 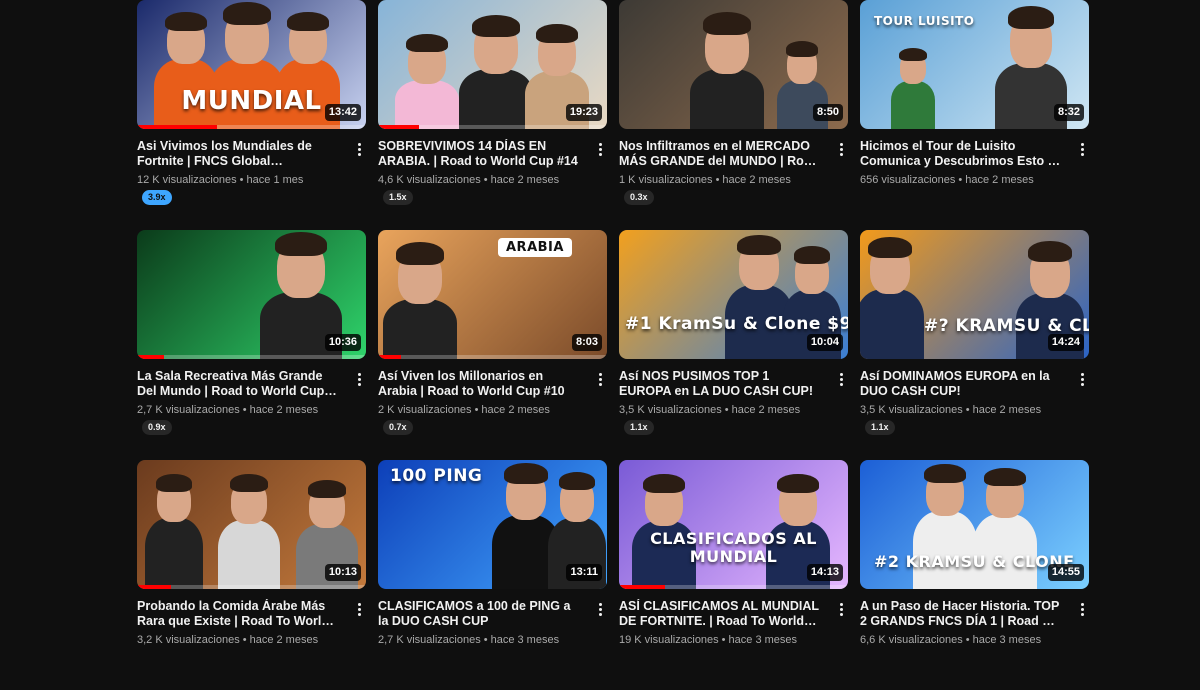 What do you see at coordinates (824, 572) in the screenshot?
I see `duration-badge: 14:13` at bounding box center [824, 572].